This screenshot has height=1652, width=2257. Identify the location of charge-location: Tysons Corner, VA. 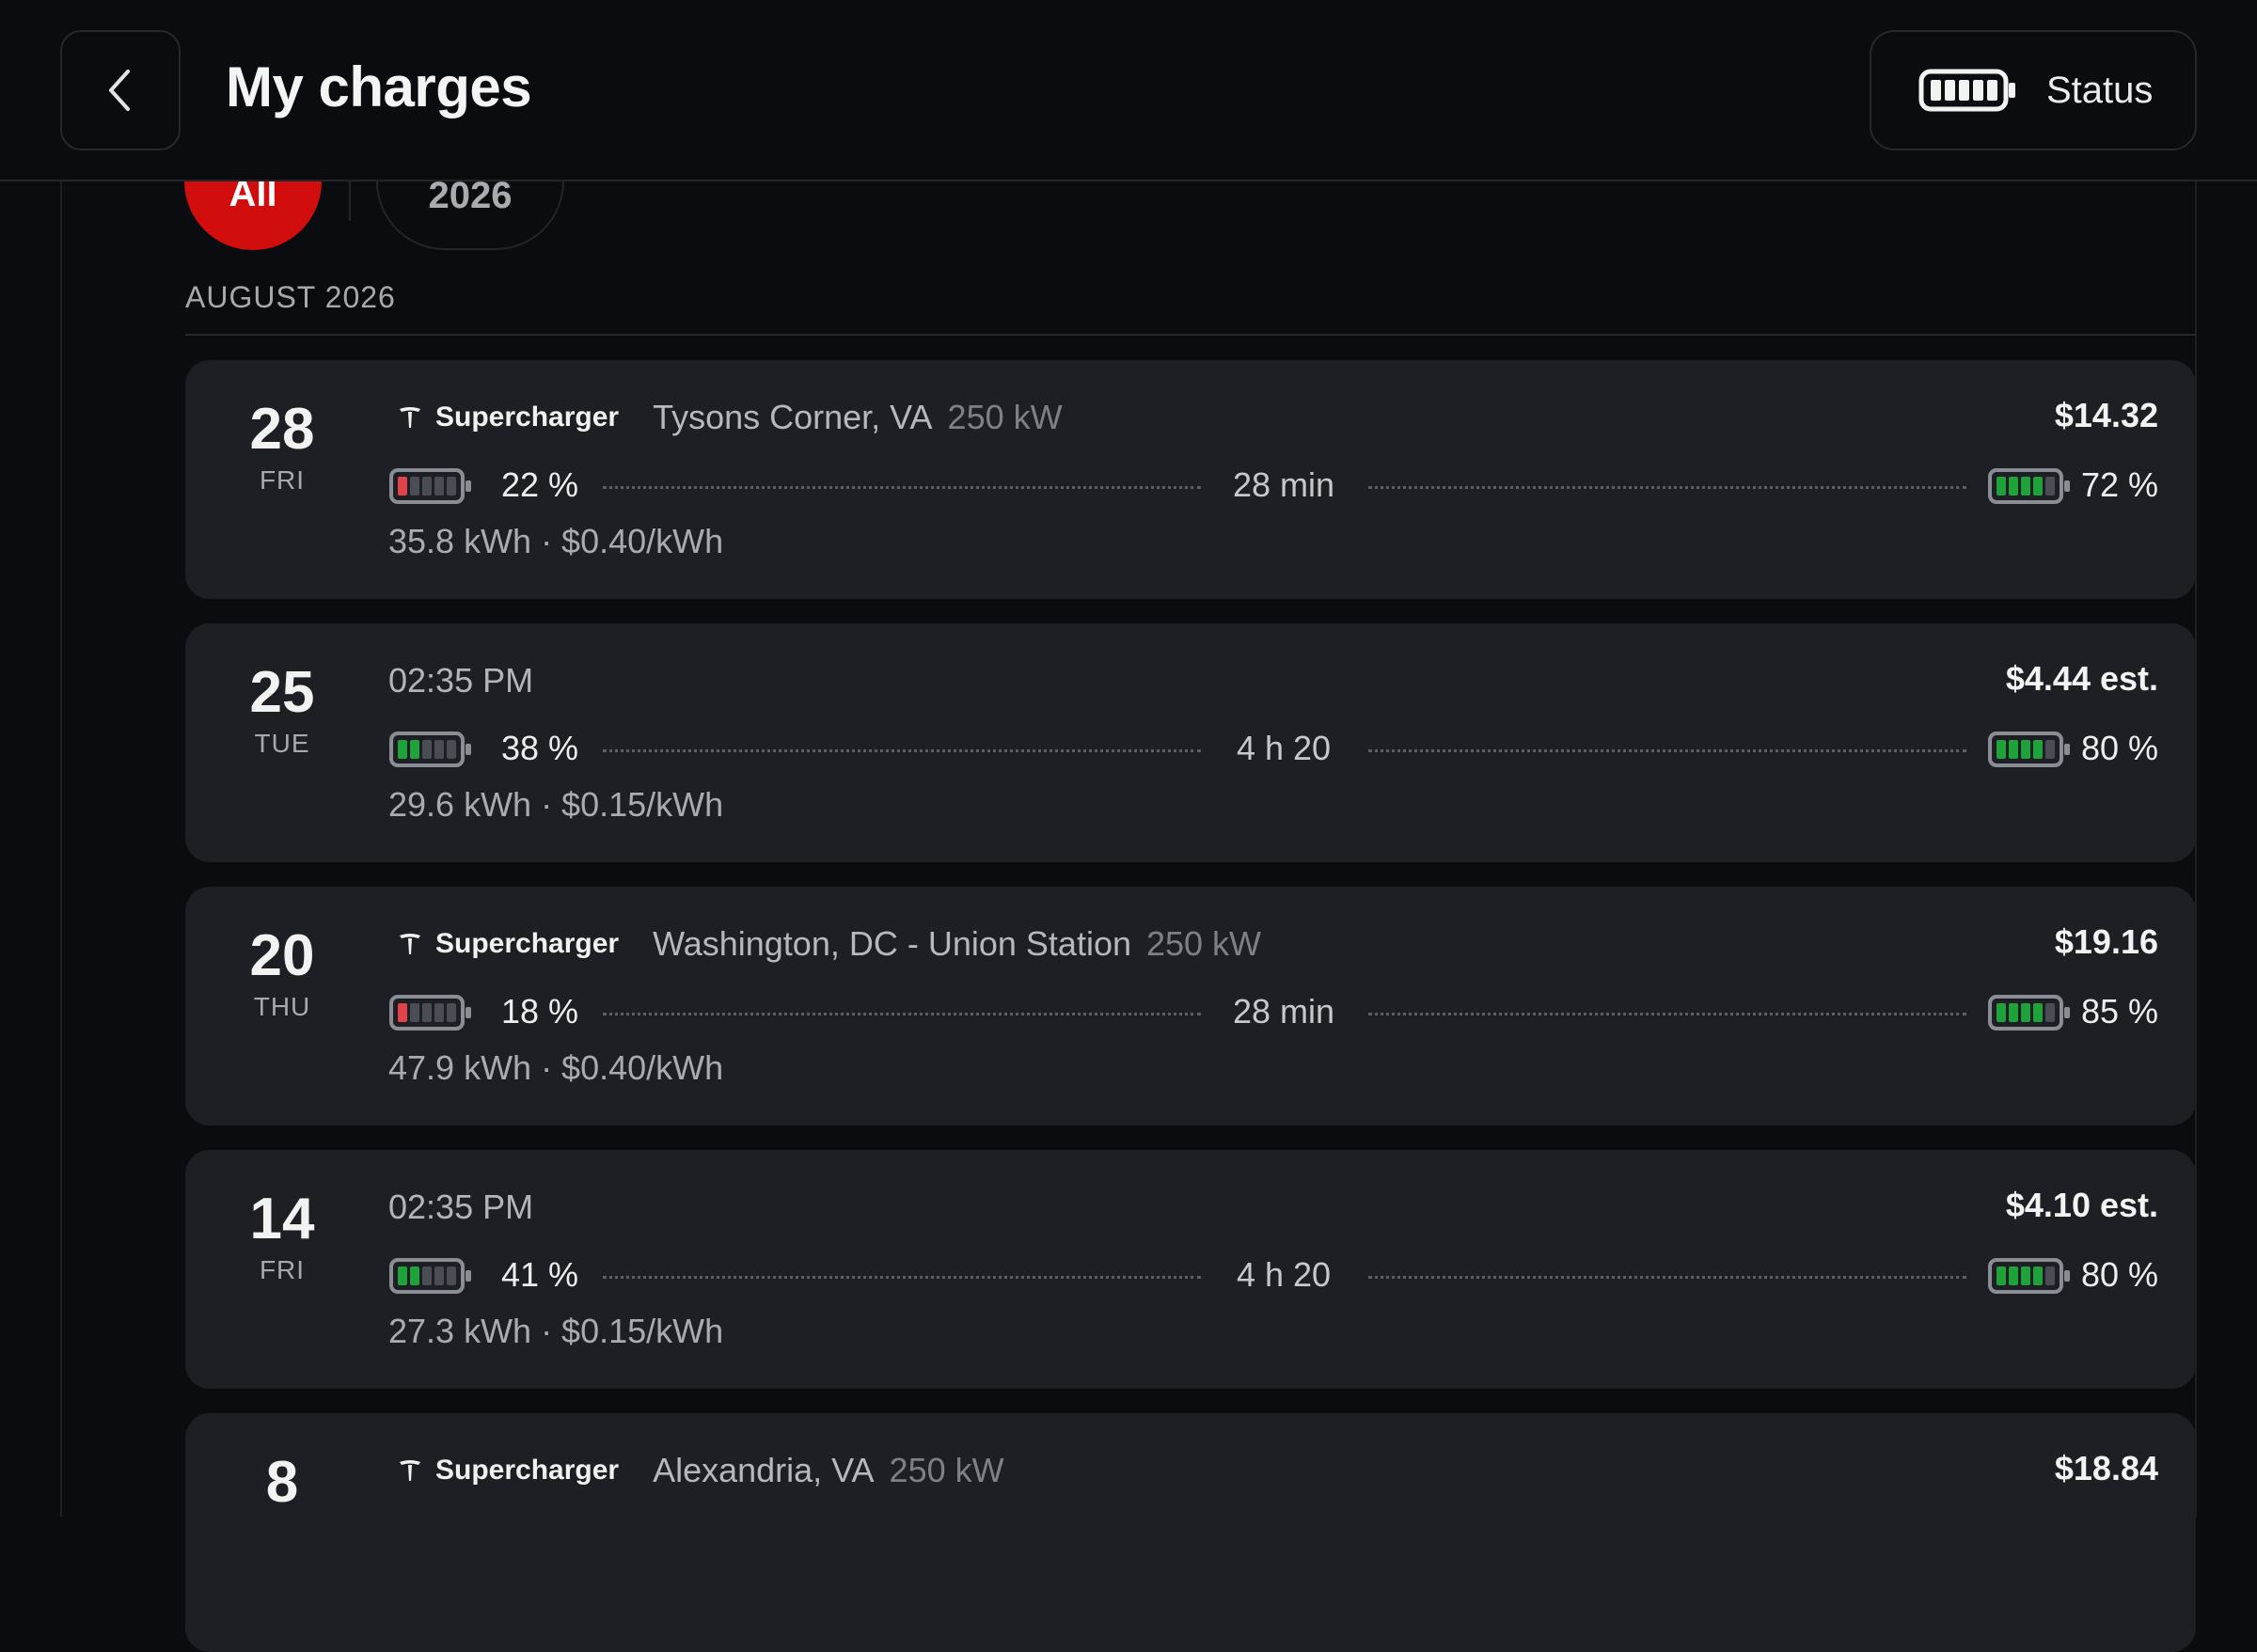
(793, 417).